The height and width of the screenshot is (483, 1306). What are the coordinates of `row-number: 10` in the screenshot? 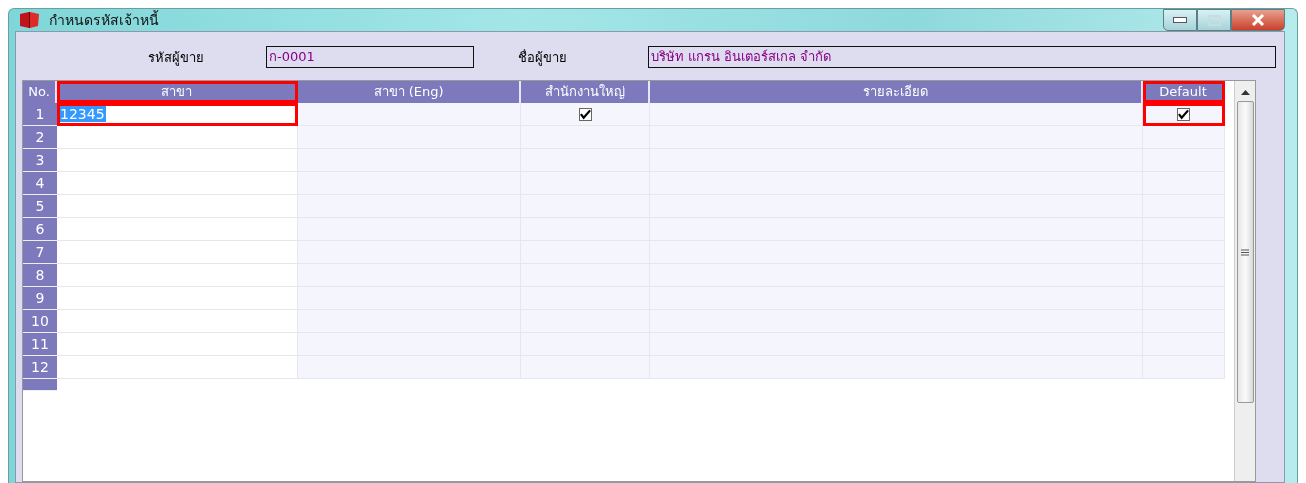 It's located at (40, 321).